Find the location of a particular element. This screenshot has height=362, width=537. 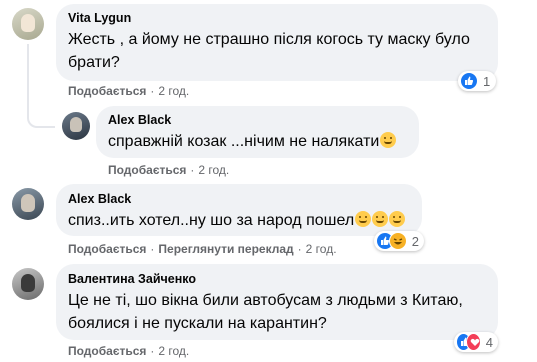

reaction-count: 4 is located at coordinates (489, 342).